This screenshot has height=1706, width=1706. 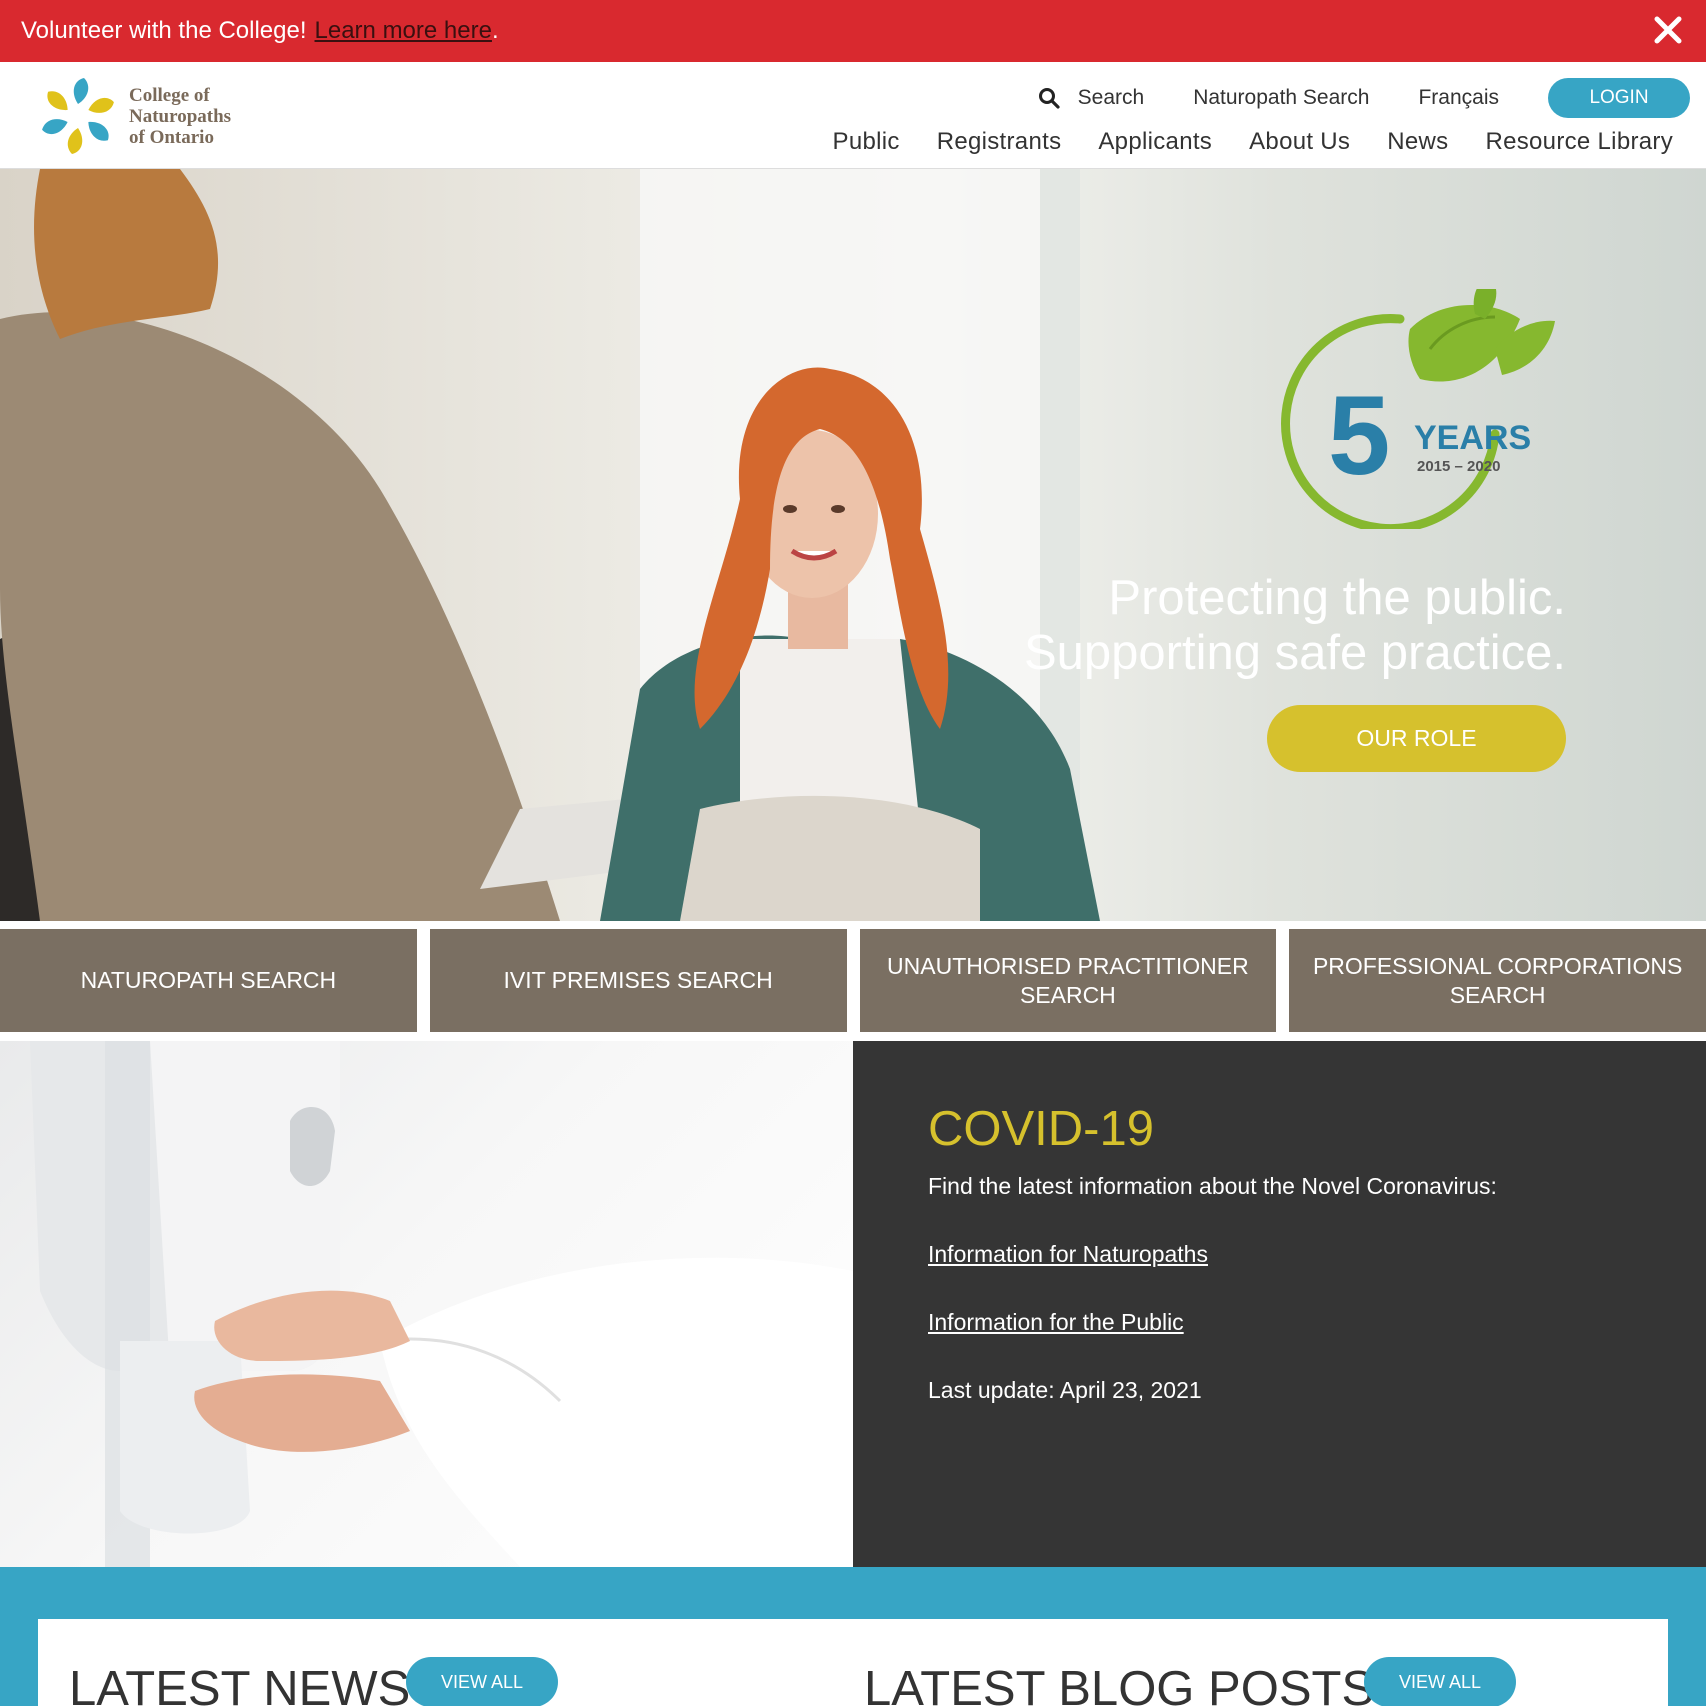 I want to click on tagline-line-1: Protecting the public., so click(x=1337, y=598).